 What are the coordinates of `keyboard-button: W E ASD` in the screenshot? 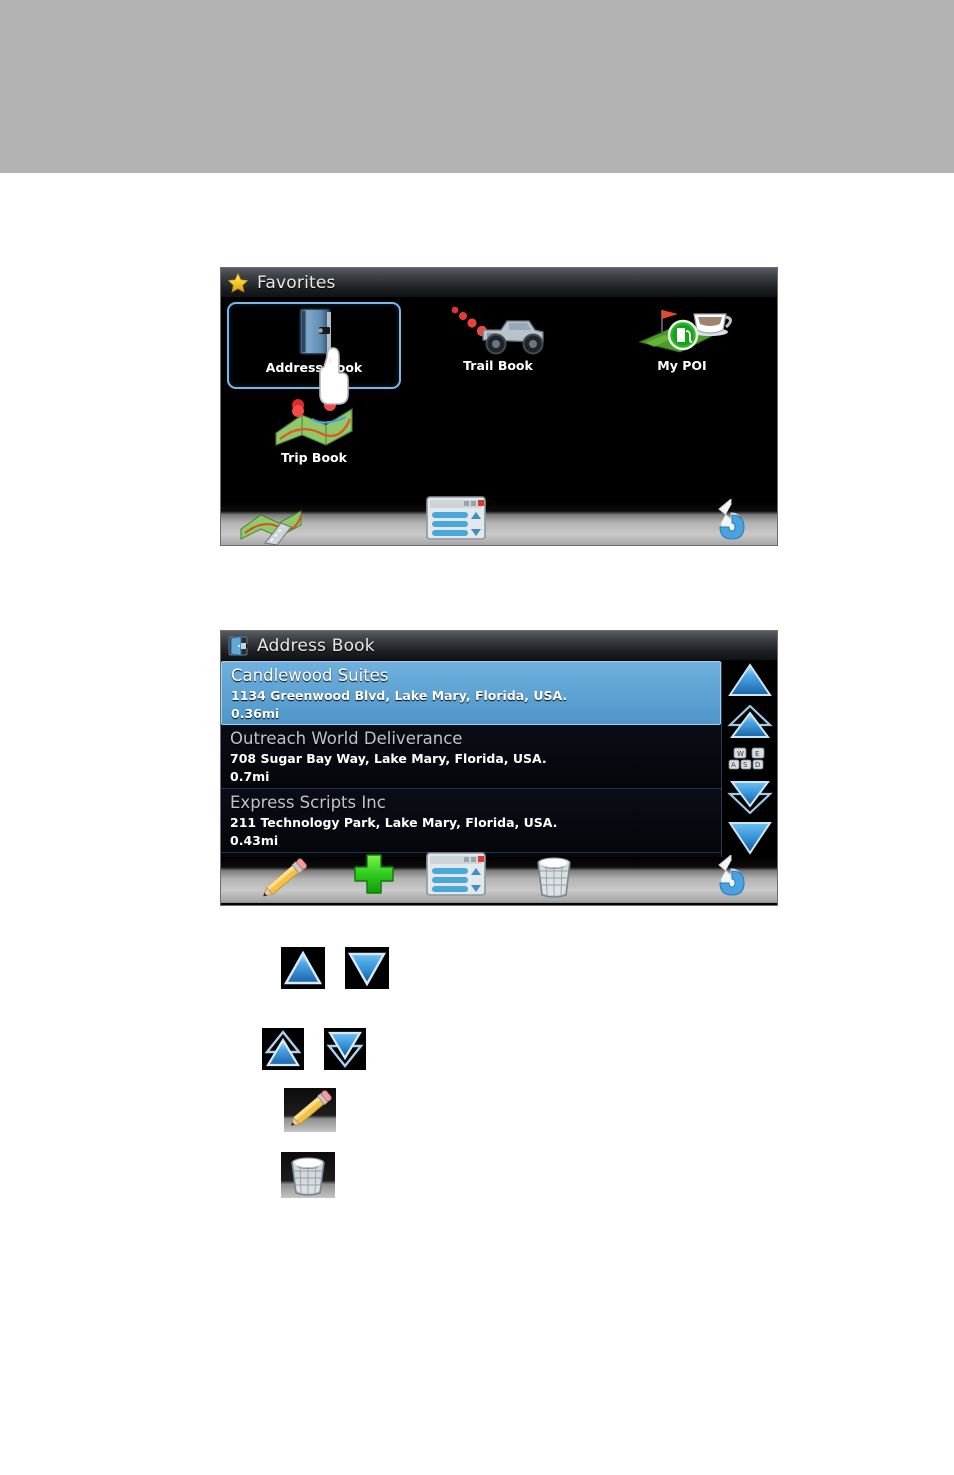 It's located at (750, 759).